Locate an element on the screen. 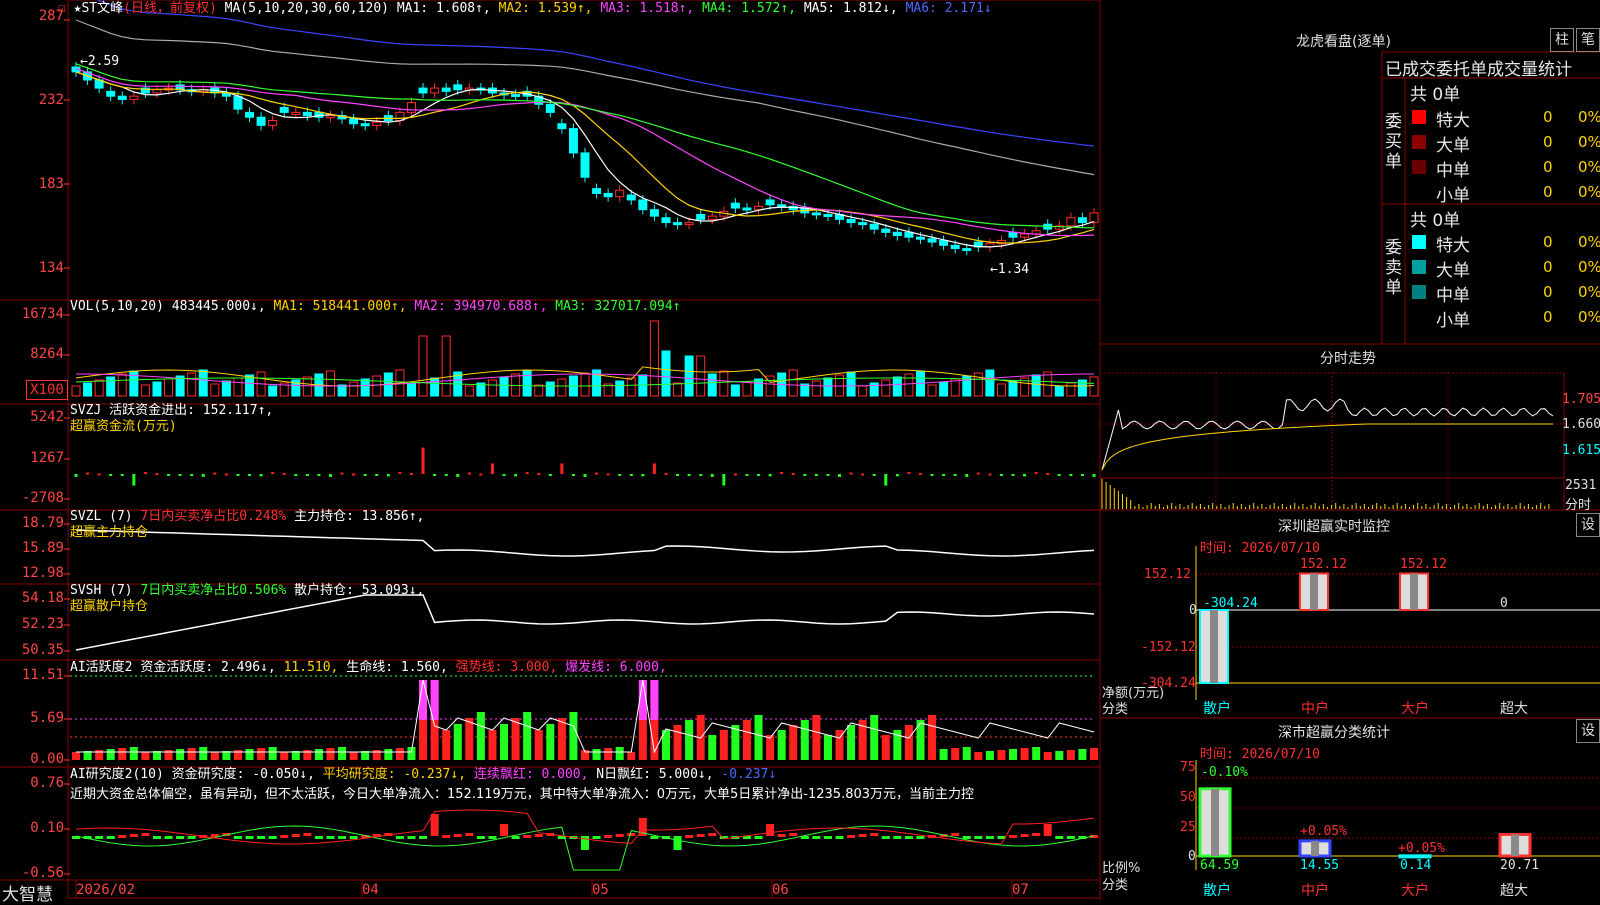  ai1-e: 爆发线: 6.000, is located at coordinates (616, 667).